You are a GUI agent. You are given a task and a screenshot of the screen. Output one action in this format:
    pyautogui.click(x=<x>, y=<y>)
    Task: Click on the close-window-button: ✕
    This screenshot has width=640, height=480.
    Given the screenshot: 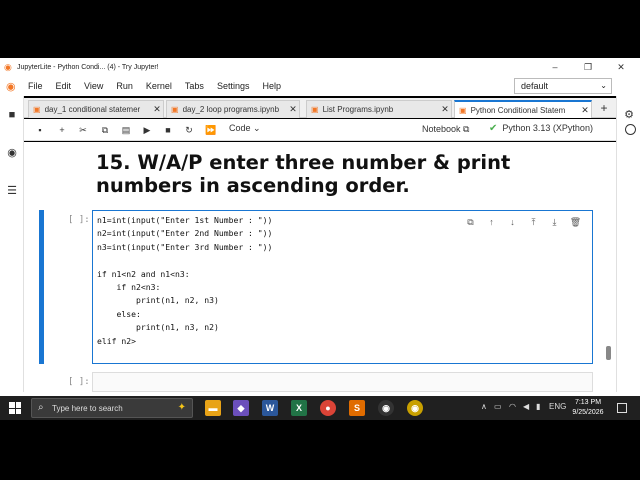 What is the action you would take?
    pyautogui.click(x=621, y=67)
    